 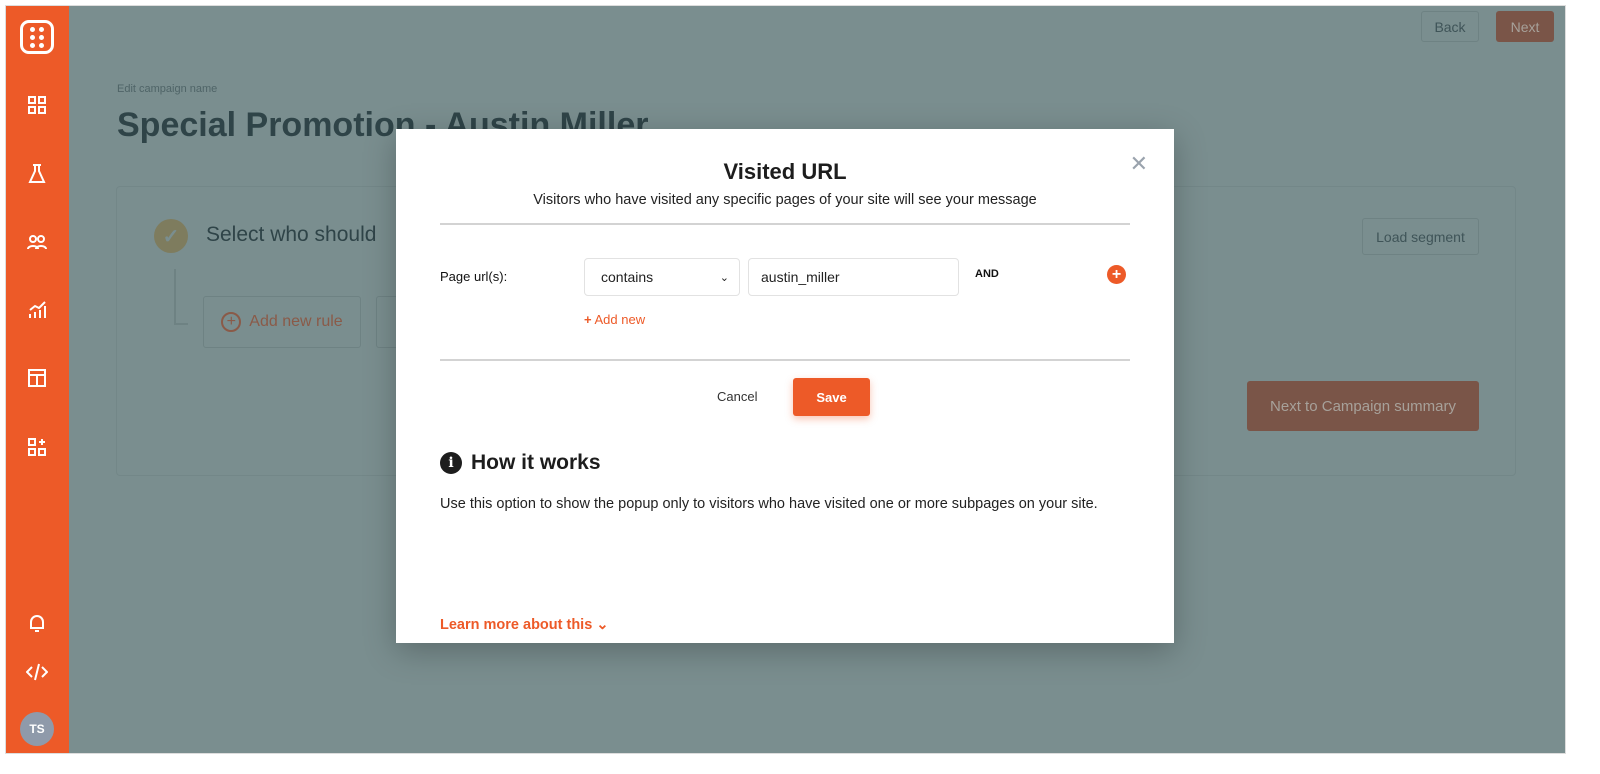 What do you see at coordinates (231, 322) in the screenshot?
I see `plus-circle-icon: +` at bounding box center [231, 322].